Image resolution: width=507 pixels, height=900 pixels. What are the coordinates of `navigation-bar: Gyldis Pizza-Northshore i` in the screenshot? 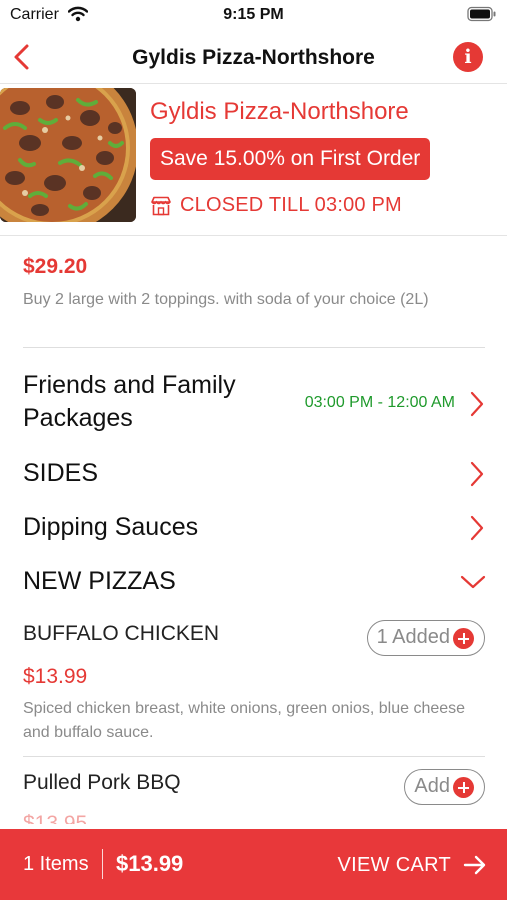 It's located at (253, 58).